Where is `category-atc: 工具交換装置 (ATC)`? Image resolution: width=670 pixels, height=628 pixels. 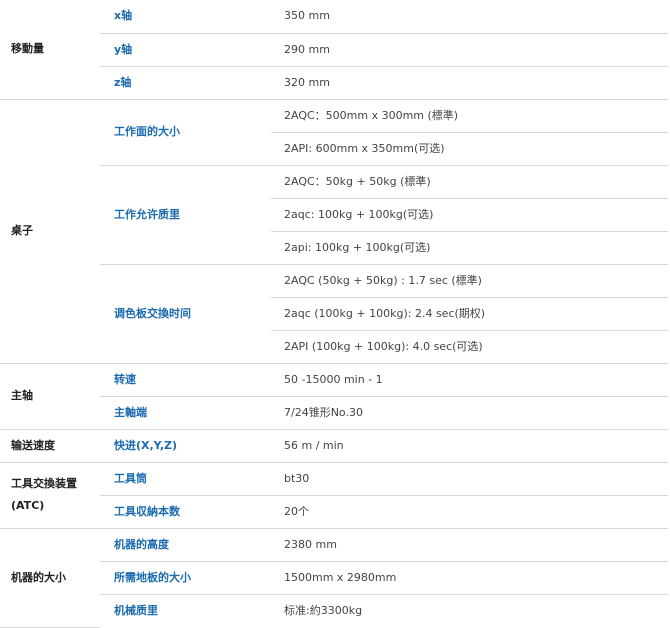
category-atc: 工具交換装置 (ATC) is located at coordinates (50, 495).